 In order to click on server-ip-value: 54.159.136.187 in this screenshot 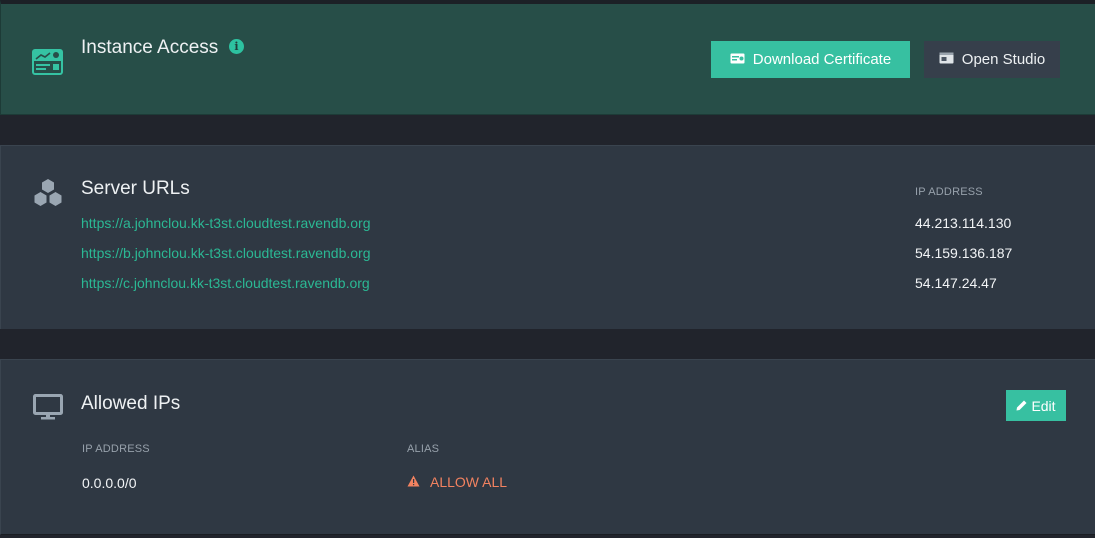, I will do `click(964, 253)`.